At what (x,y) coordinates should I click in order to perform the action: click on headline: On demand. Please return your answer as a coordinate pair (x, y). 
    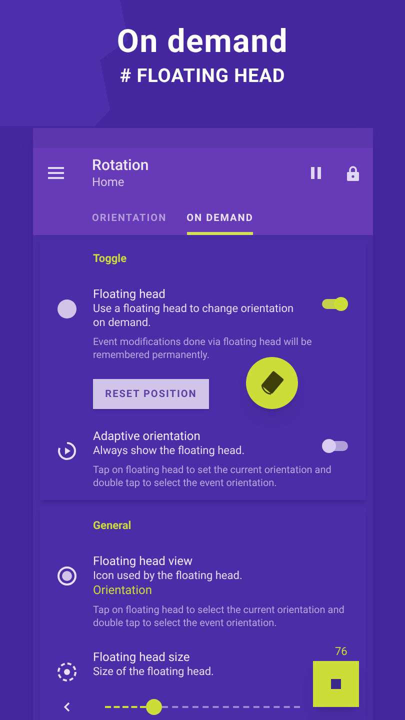
    Looking at the image, I should click on (202, 41).